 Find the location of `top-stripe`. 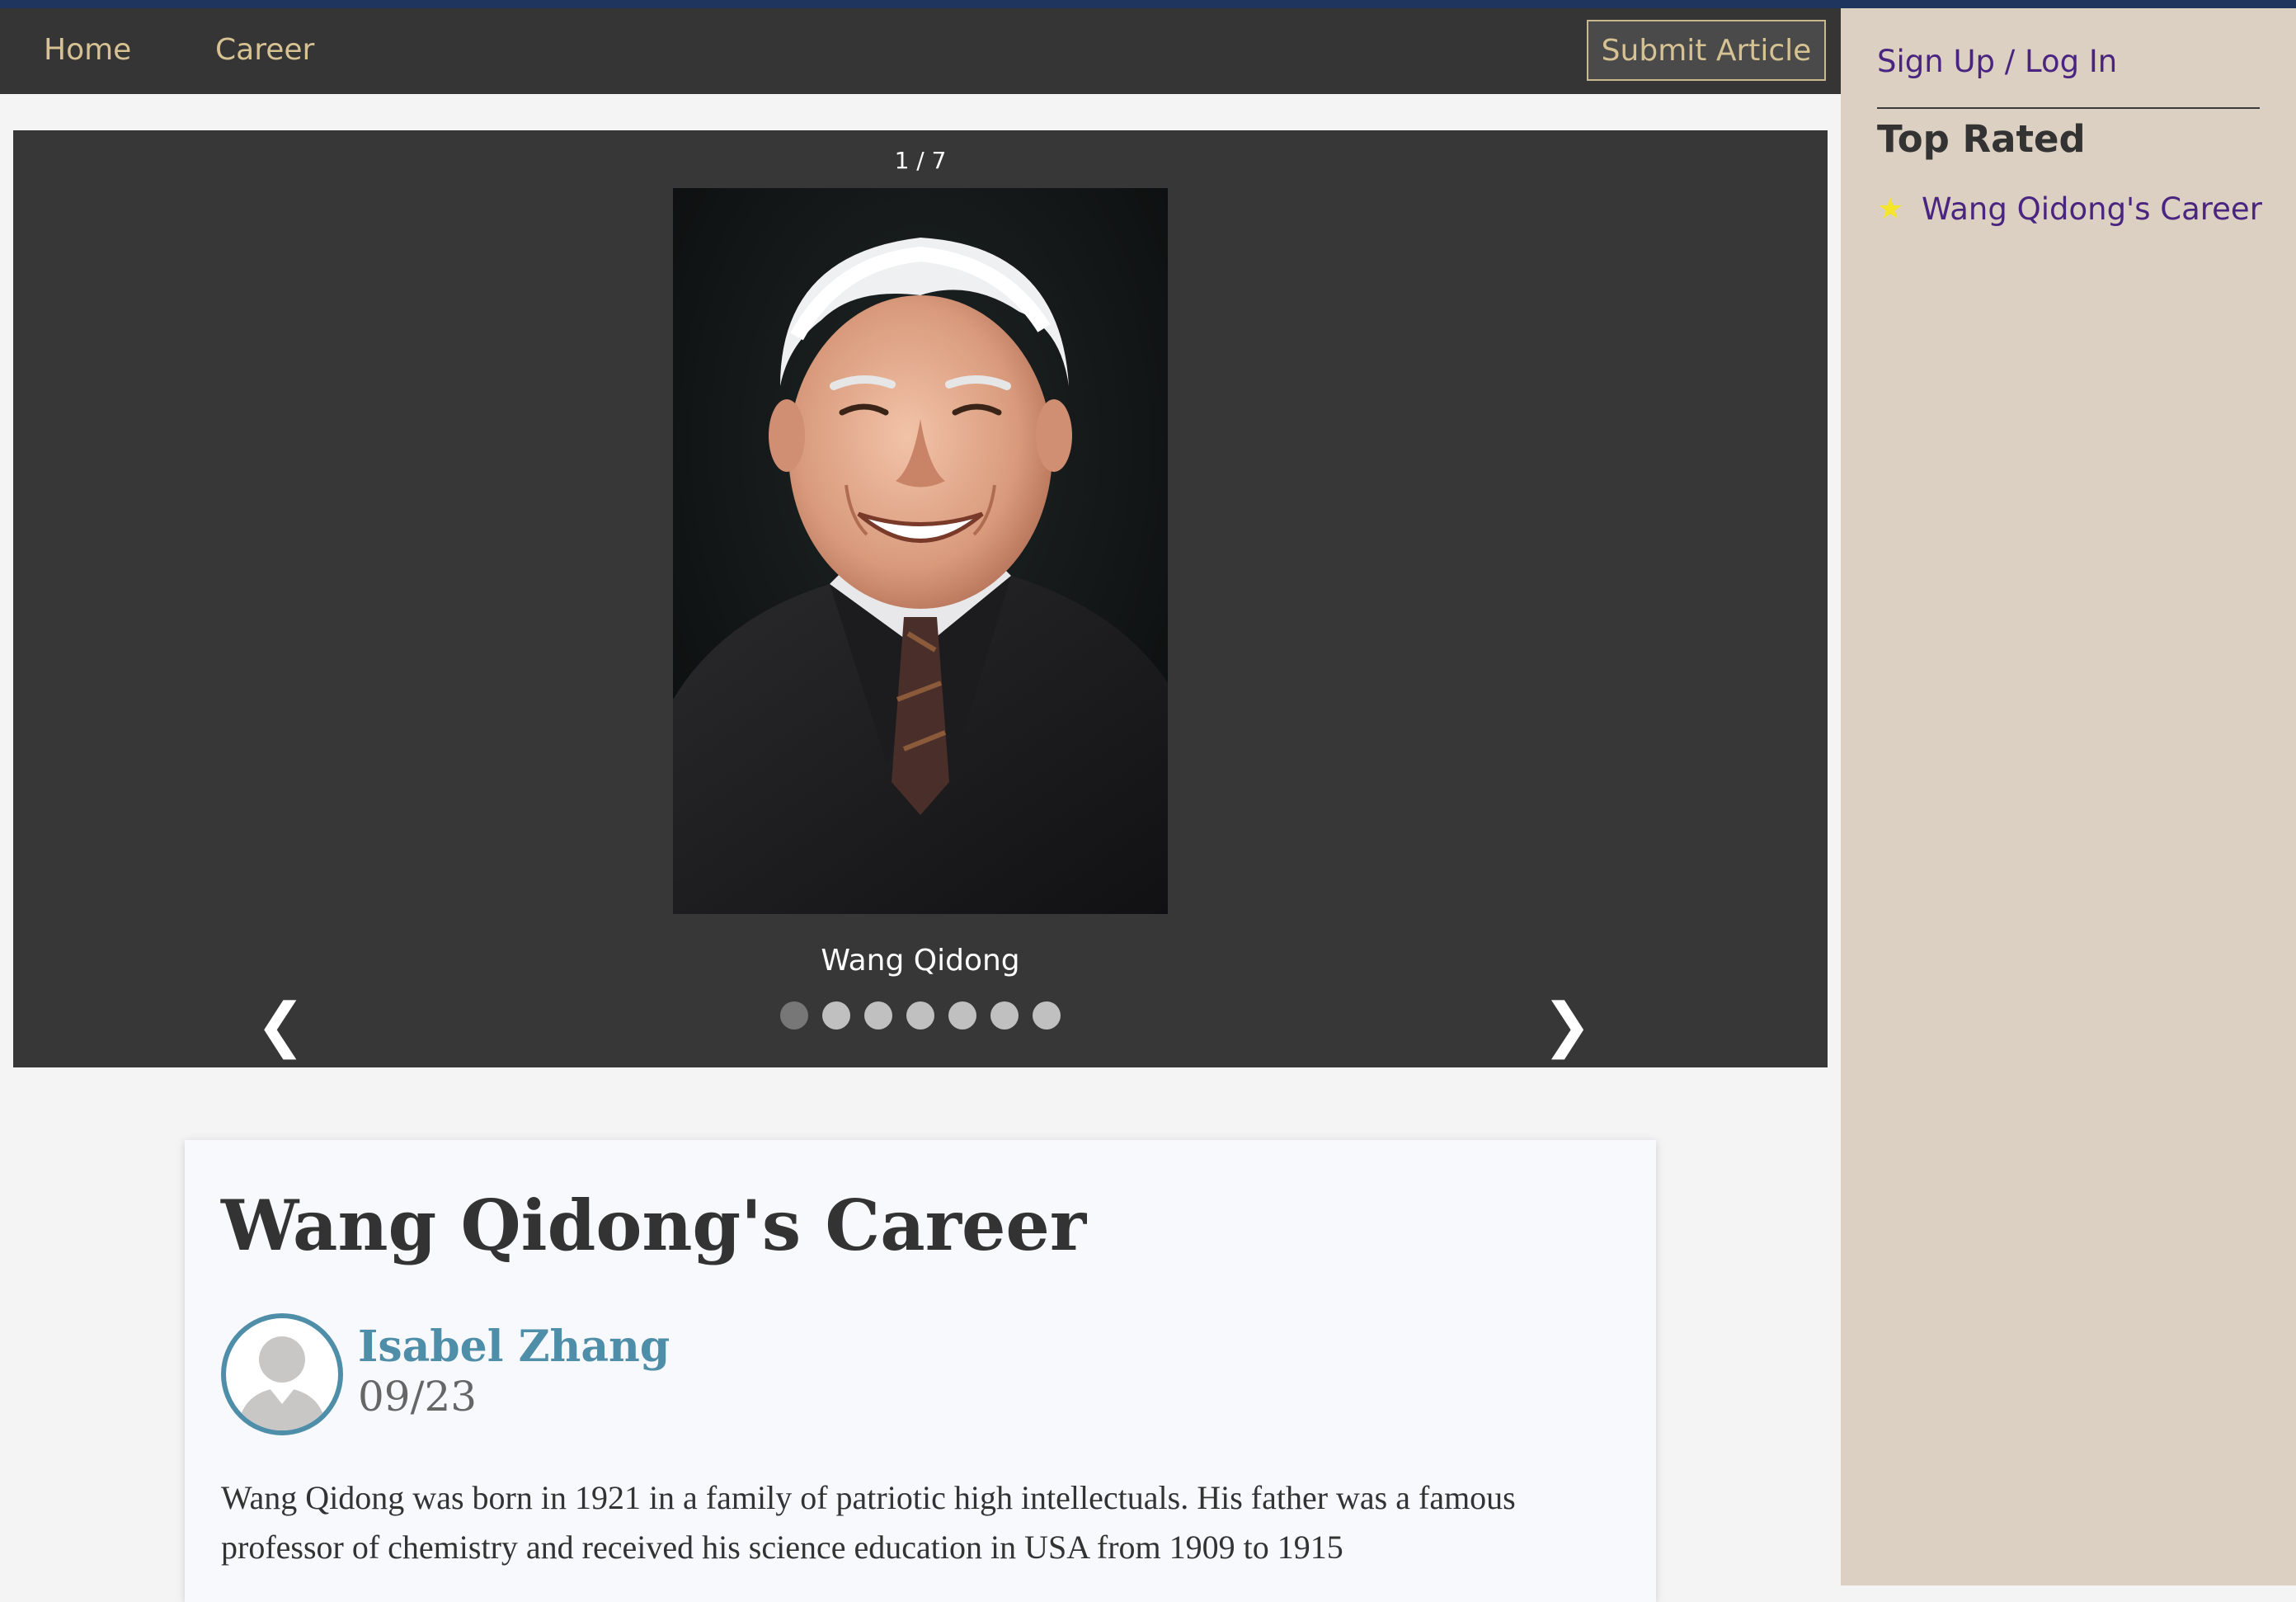

top-stripe is located at coordinates (1148, 4).